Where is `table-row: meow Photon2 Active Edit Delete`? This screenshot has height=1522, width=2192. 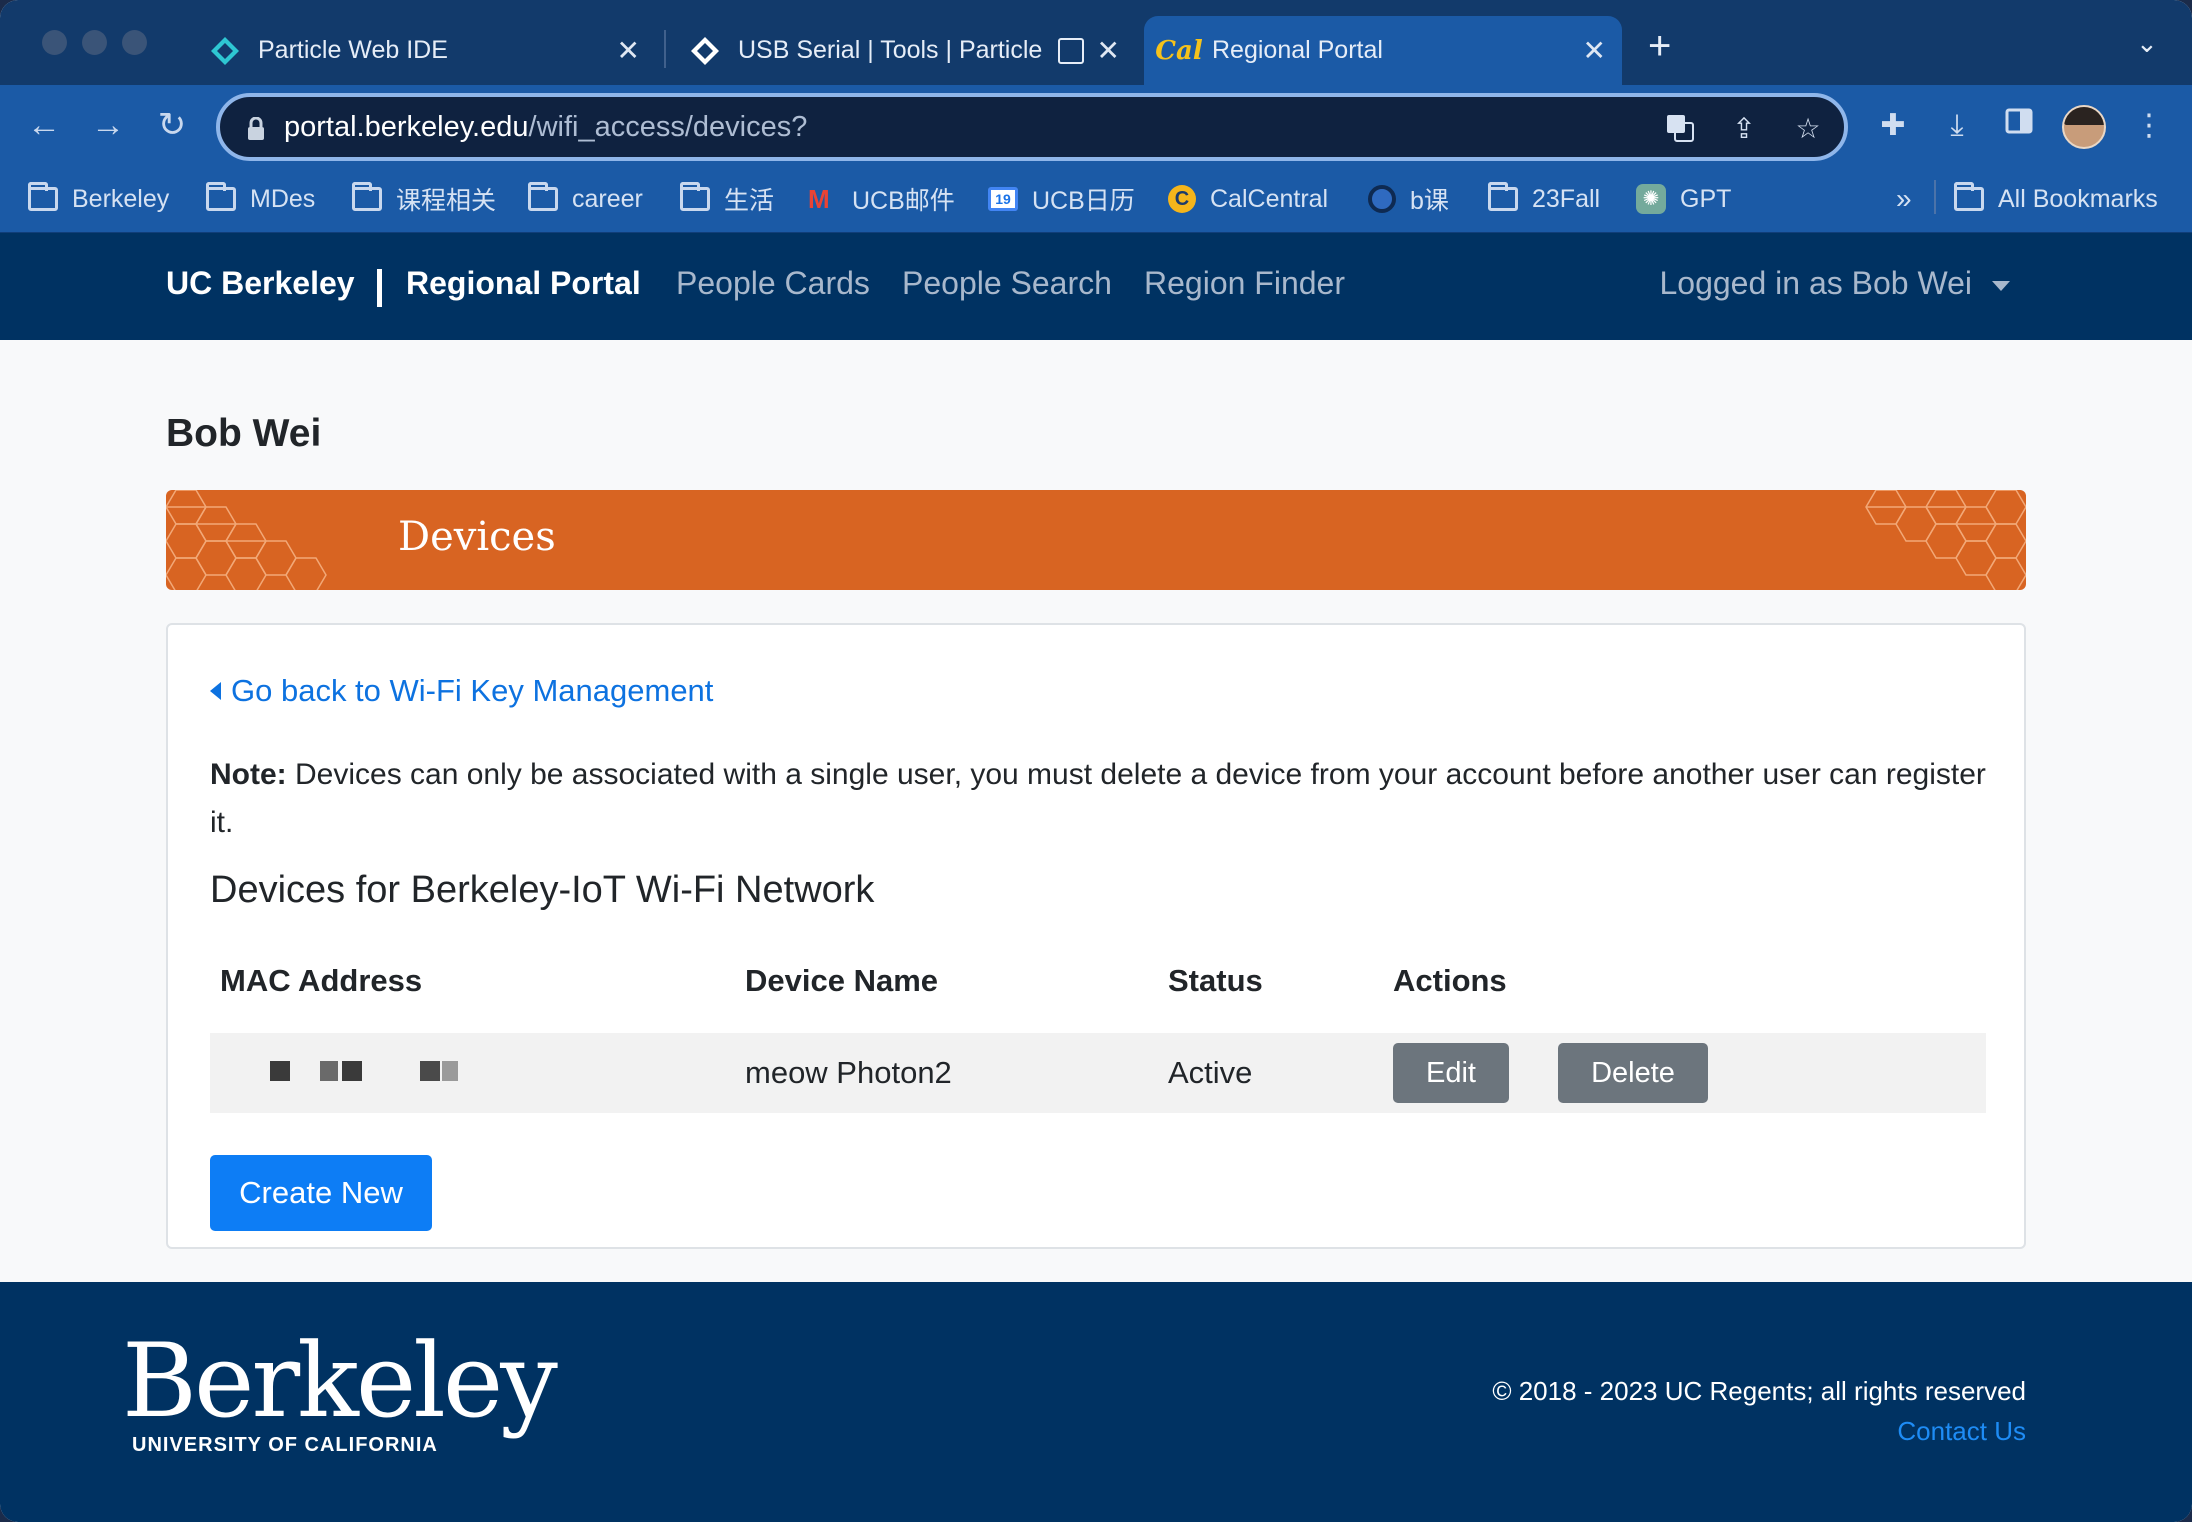 table-row: meow Photon2 Active Edit Delete is located at coordinates (1098, 1073).